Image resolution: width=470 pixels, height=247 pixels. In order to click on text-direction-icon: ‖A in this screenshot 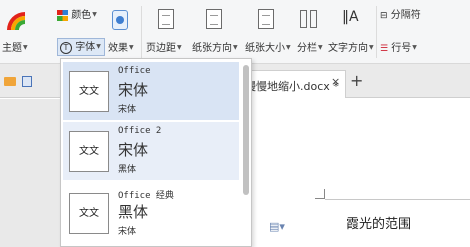, I will do `click(350, 17)`.